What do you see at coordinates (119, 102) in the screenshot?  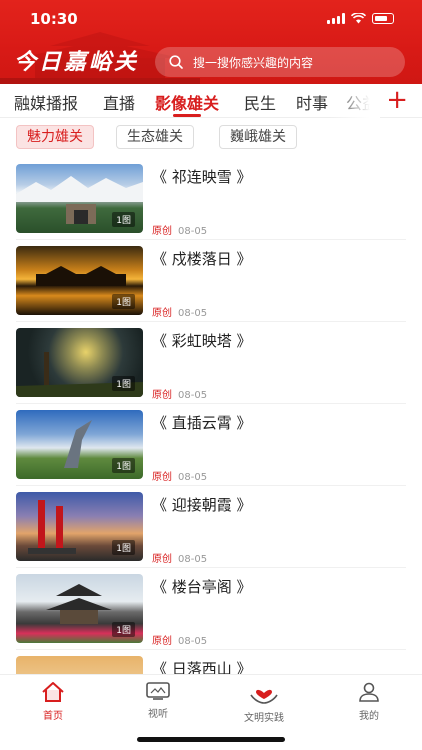 I see `tab-live: 直播` at bounding box center [119, 102].